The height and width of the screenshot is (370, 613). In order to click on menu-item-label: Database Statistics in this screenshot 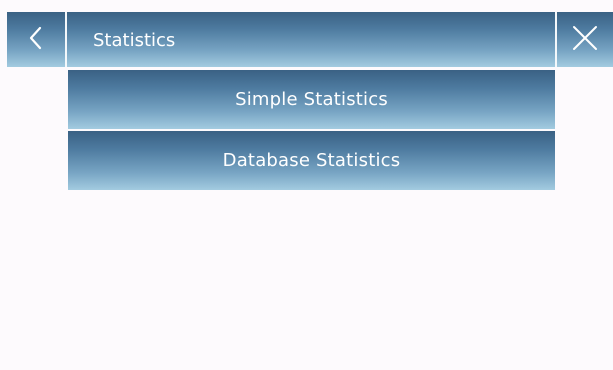, I will do `click(311, 160)`.